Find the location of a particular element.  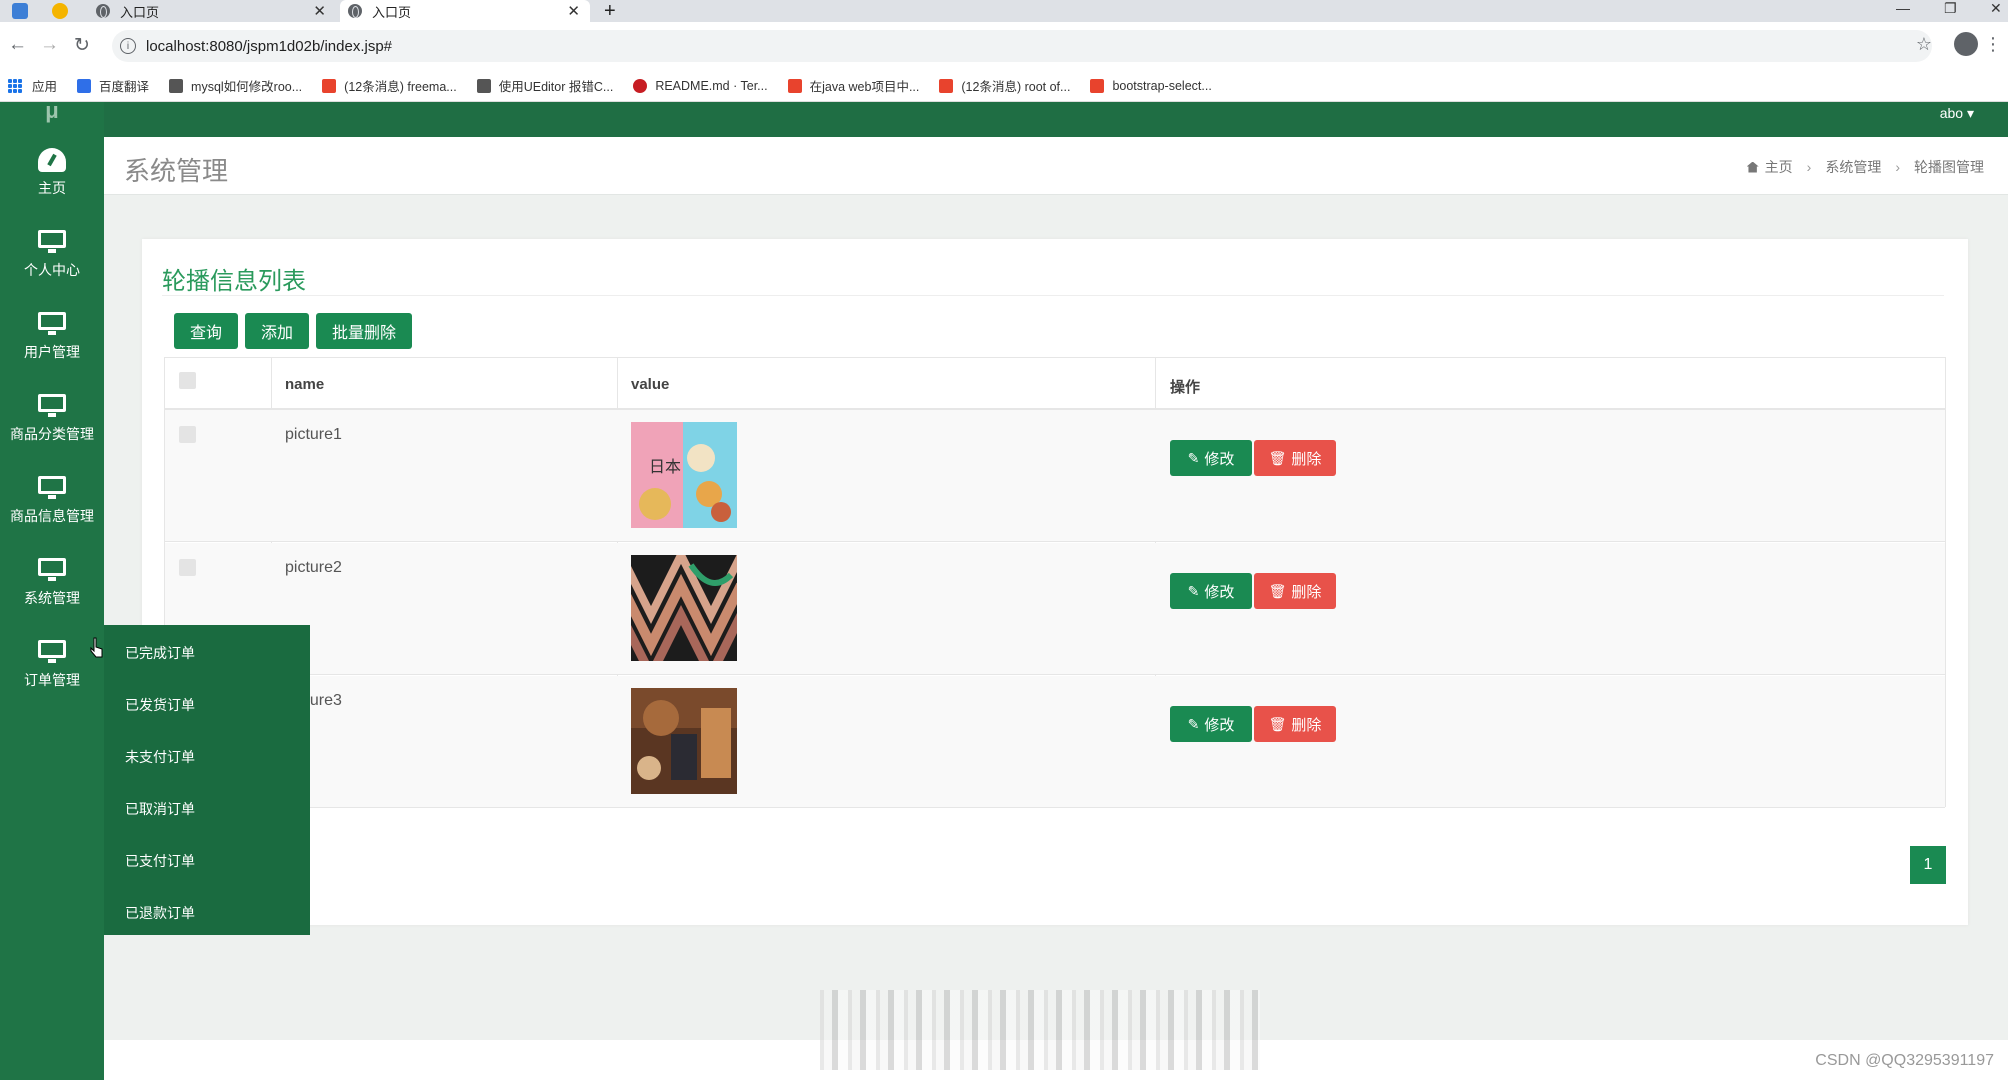

watermark: CSDN @QQ3295391197 is located at coordinates (1904, 1060).